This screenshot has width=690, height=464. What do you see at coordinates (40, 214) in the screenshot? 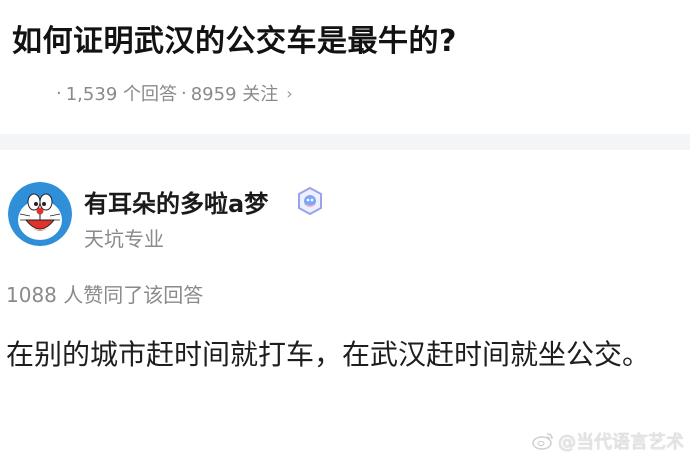
I see `doraemon-avatar-icon` at bounding box center [40, 214].